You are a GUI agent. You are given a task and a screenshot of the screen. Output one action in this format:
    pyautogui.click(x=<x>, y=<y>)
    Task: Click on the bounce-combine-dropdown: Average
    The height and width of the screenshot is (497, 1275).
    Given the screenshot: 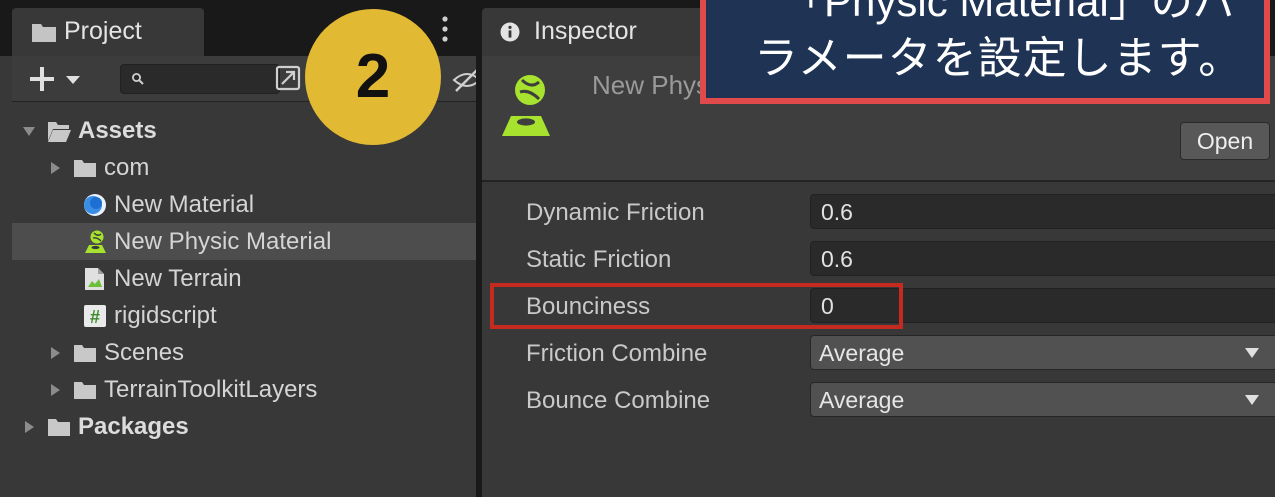 What is the action you would take?
    pyautogui.click(x=1042, y=399)
    